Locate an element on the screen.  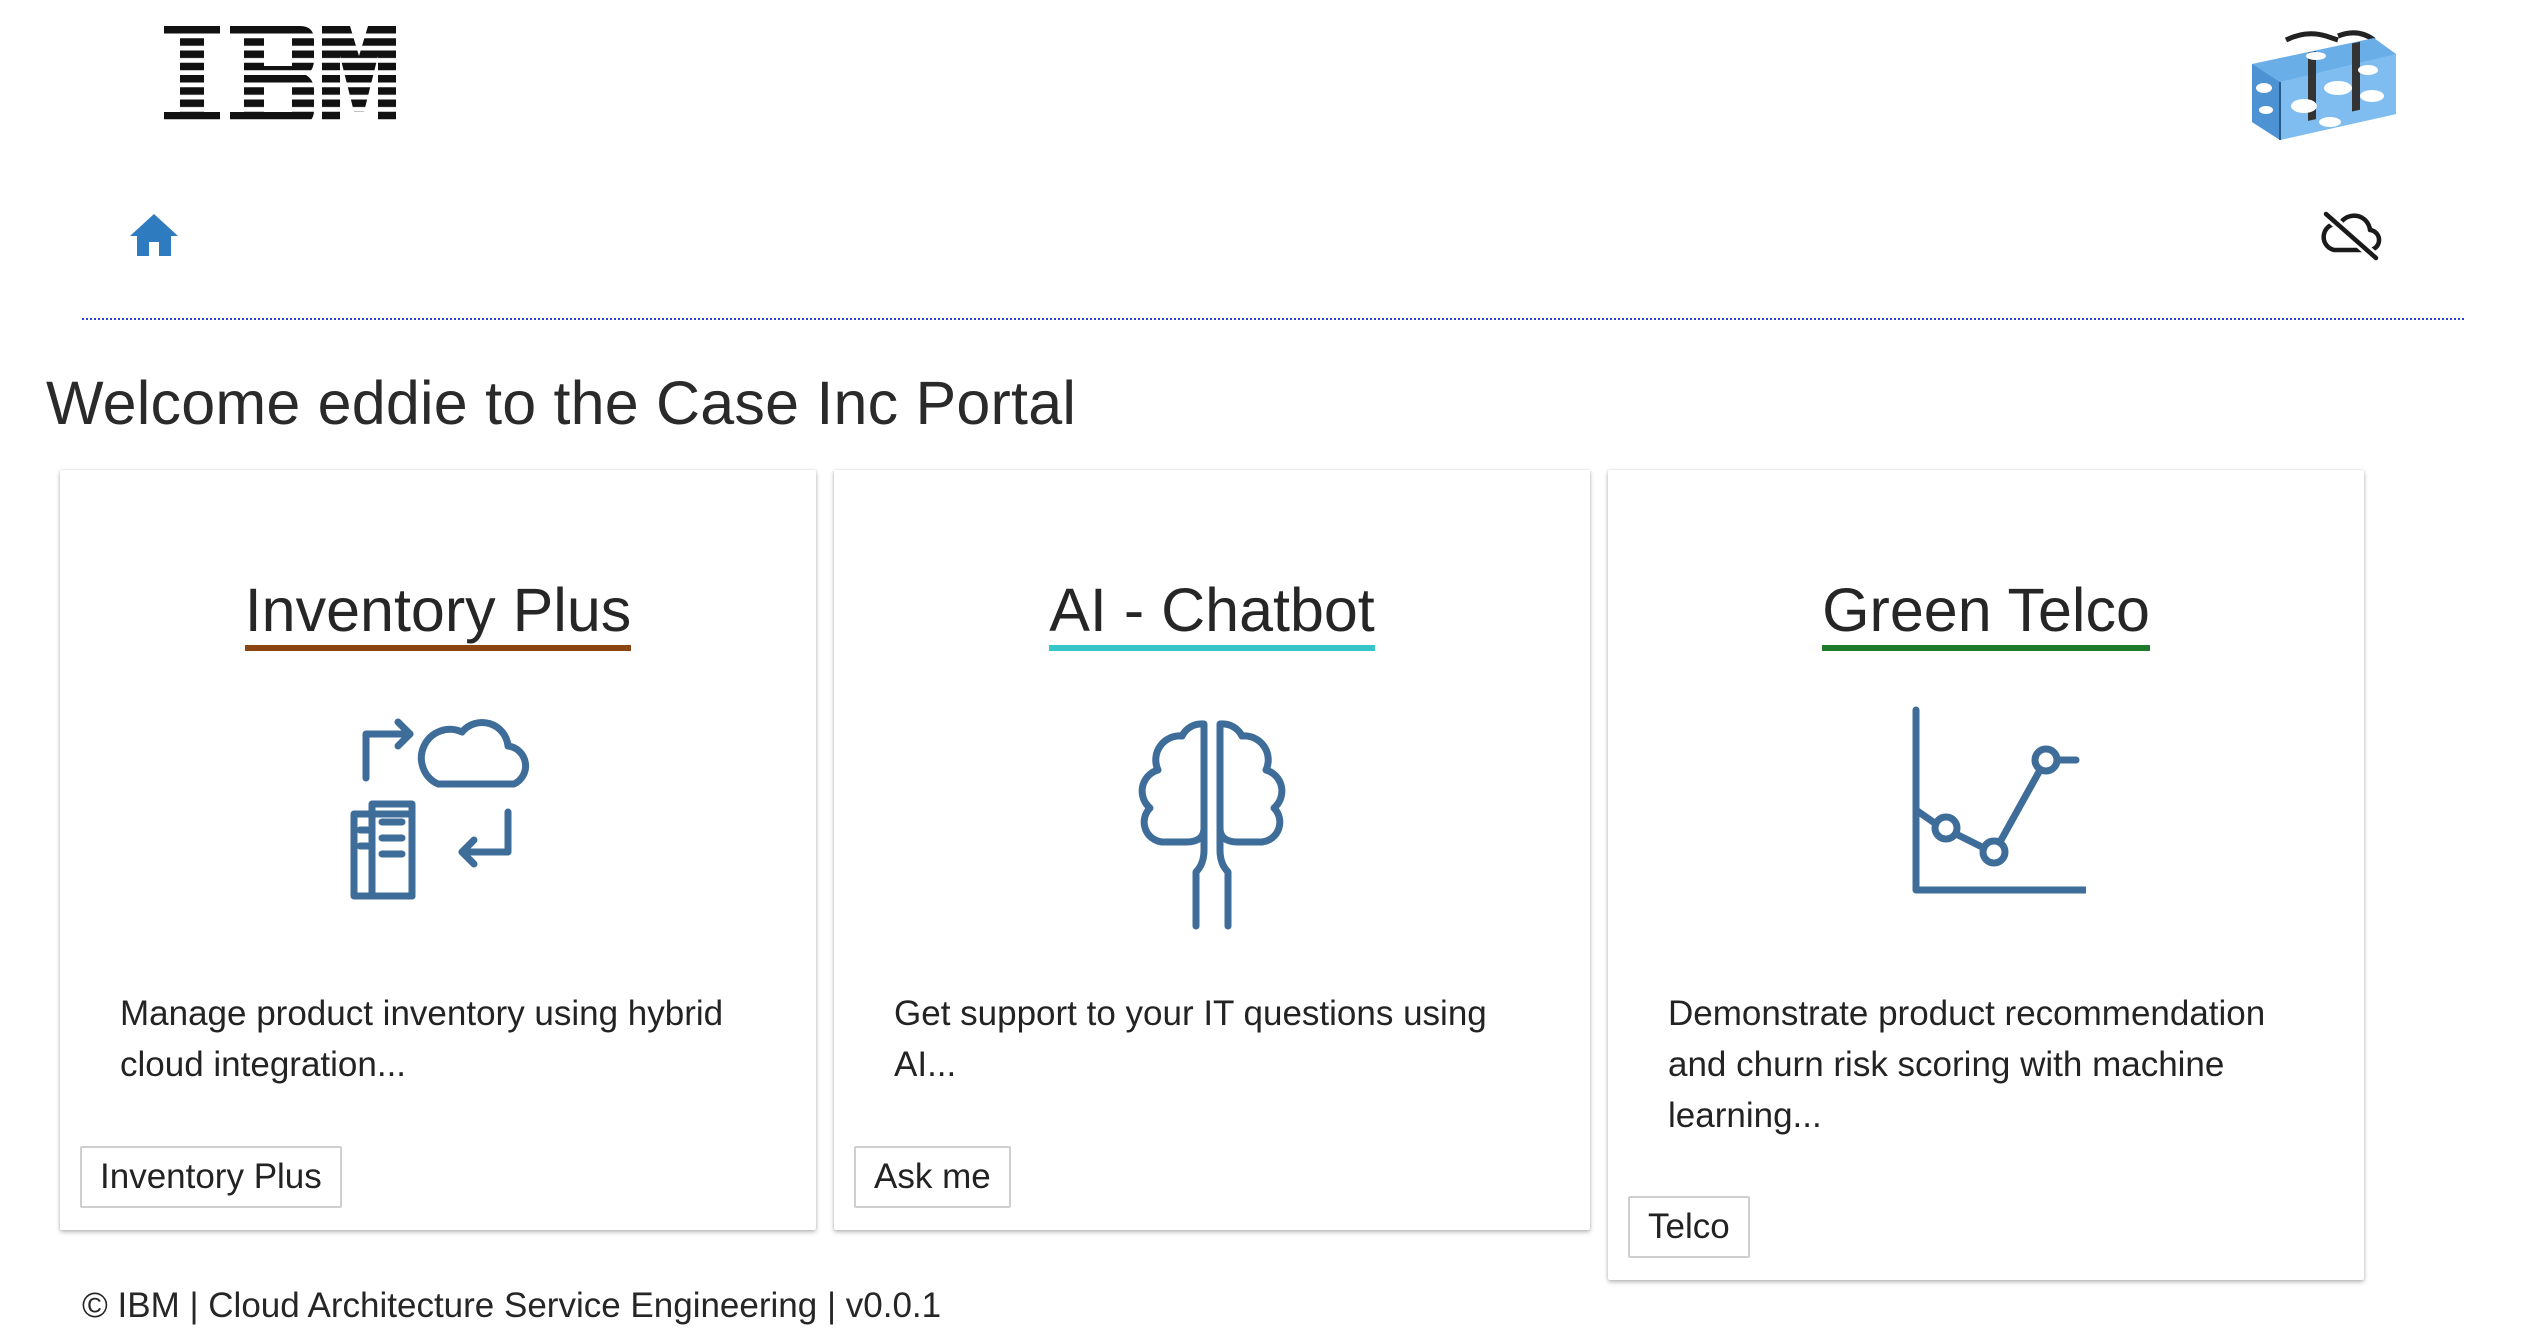
cloud-status-button is located at coordinates (2351, 234).